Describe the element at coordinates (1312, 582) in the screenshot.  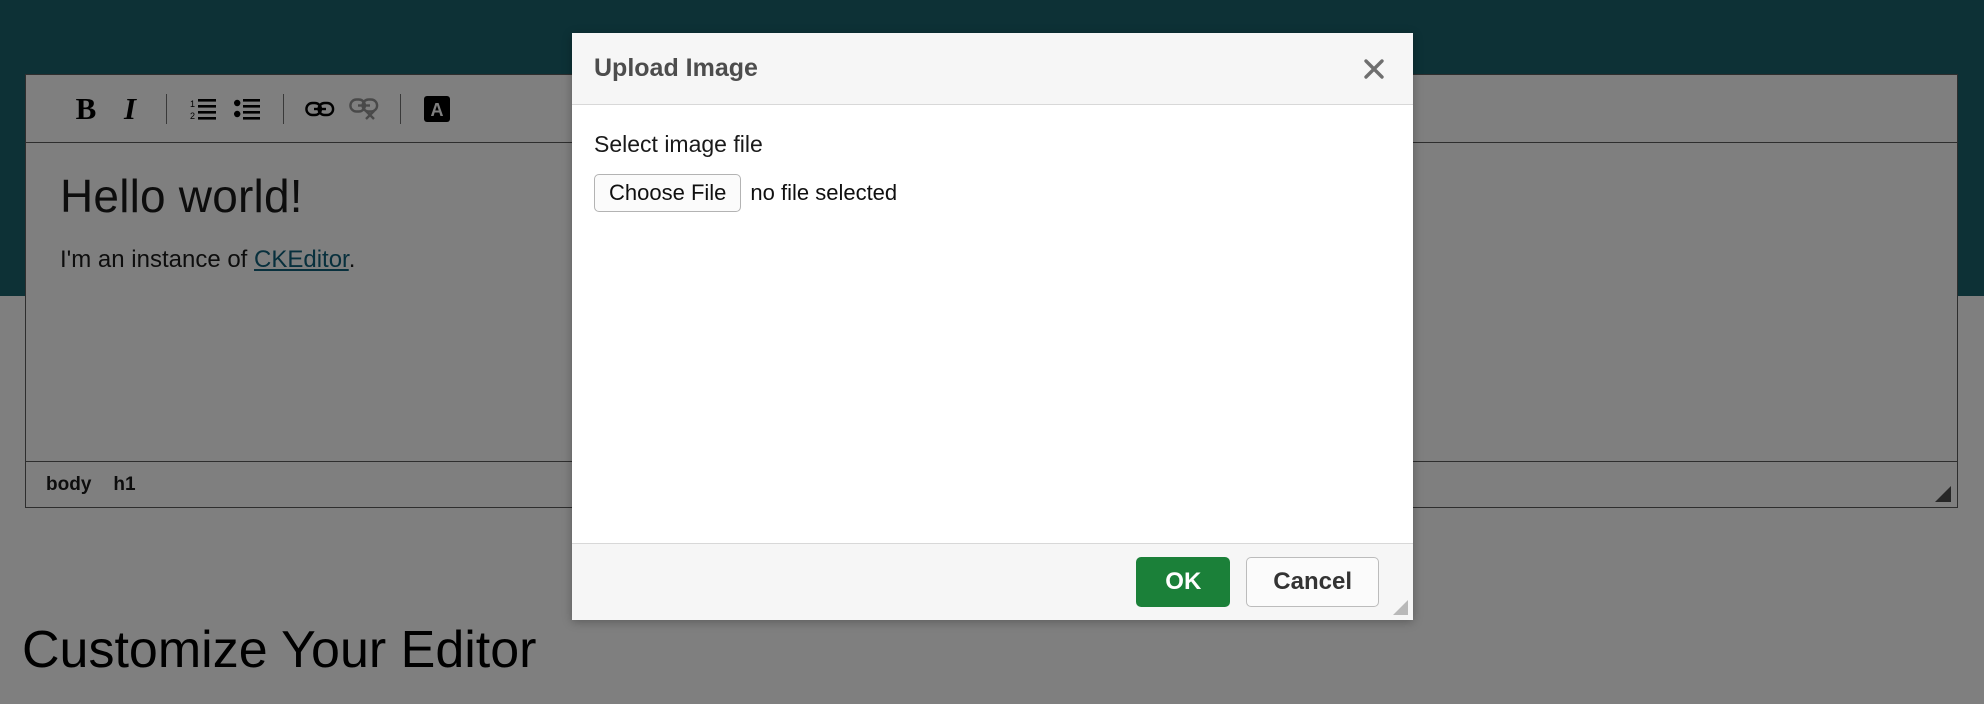
I see `cancel-button: Cancel` at that location.